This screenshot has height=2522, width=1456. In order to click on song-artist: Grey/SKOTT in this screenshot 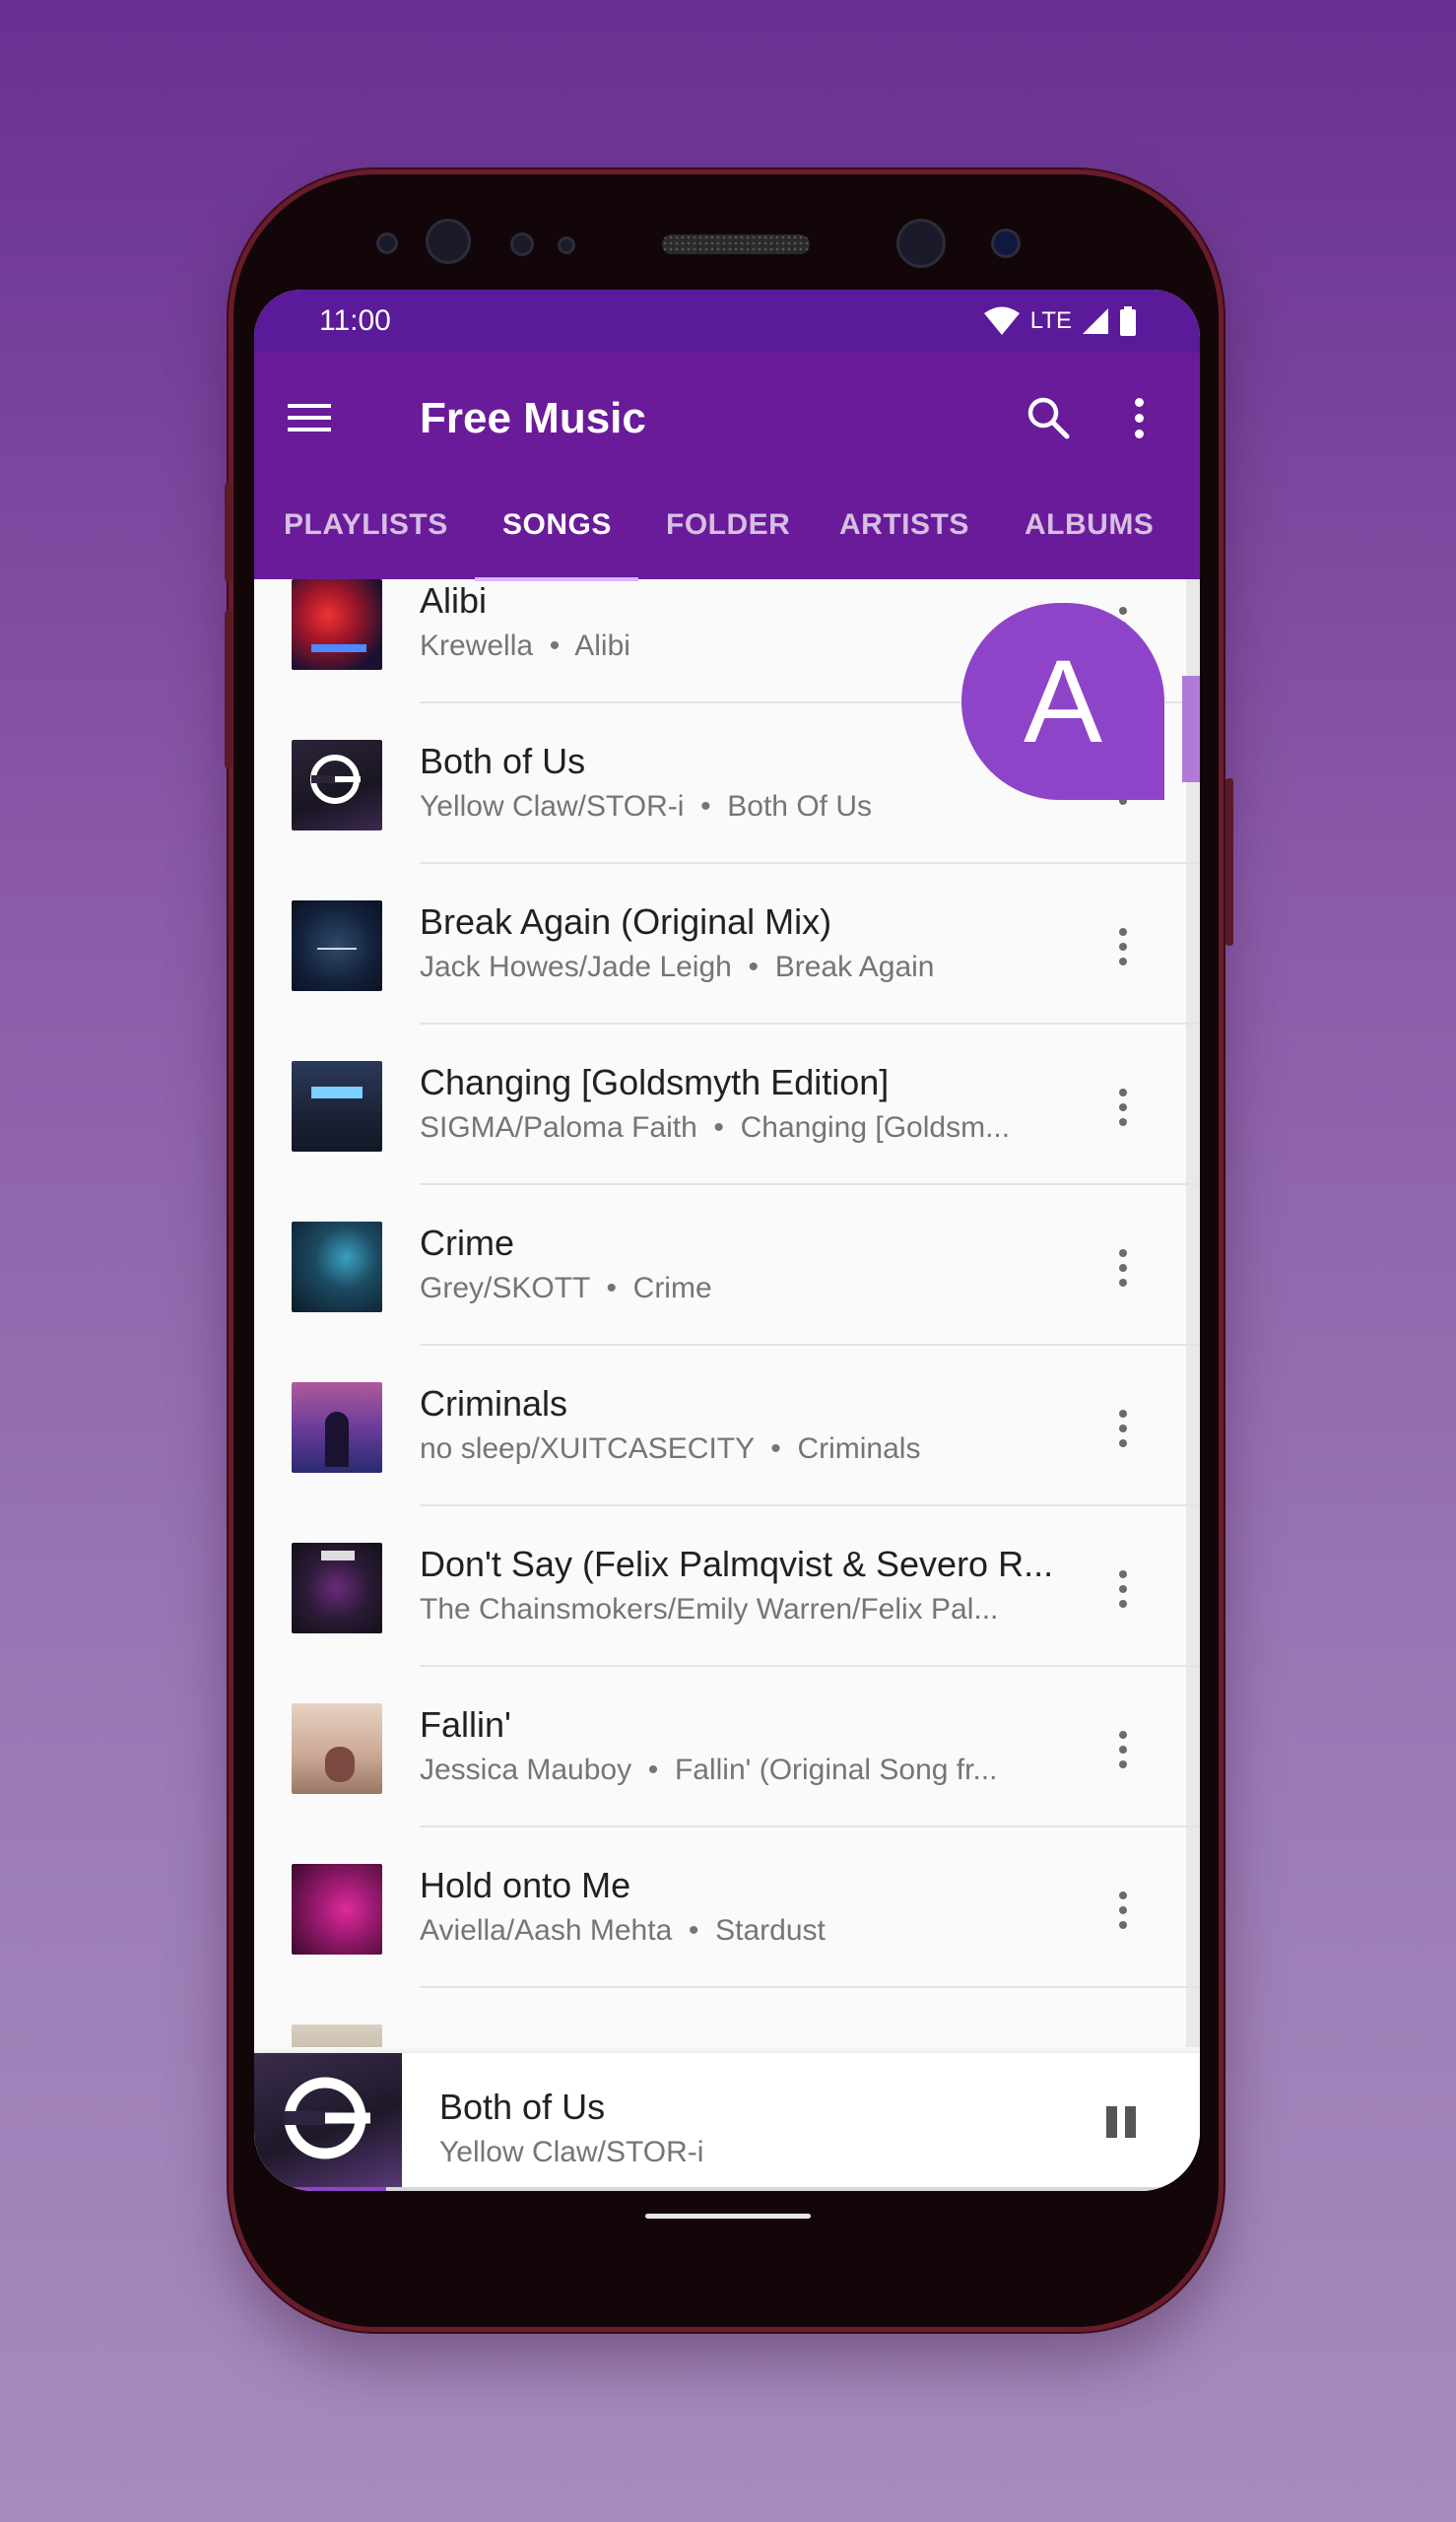, I will do `click(505, 1288)`.